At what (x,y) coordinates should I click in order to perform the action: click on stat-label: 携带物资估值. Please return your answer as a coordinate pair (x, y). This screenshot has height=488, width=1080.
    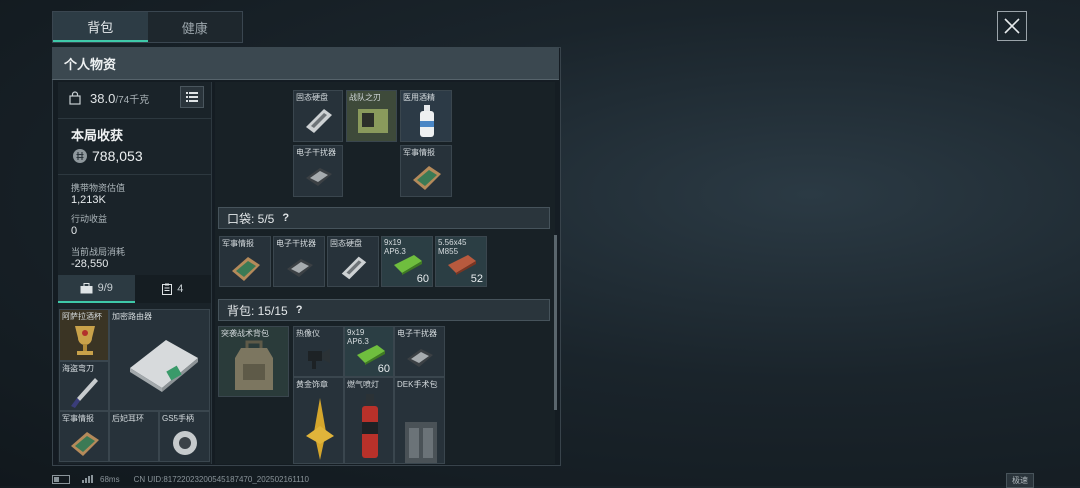
    Looking at the image, I should click on (98, 188).